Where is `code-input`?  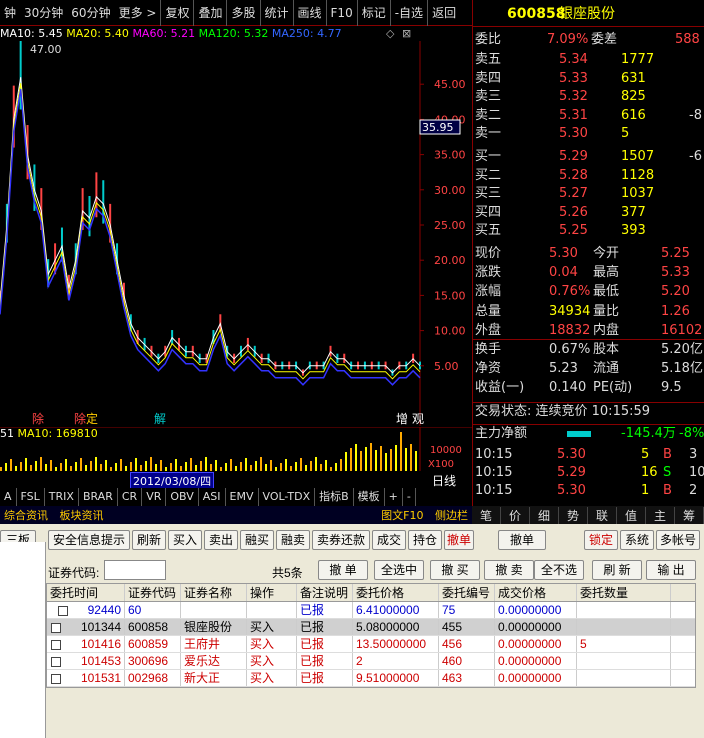 code-input is located at coordinates (135, 570).